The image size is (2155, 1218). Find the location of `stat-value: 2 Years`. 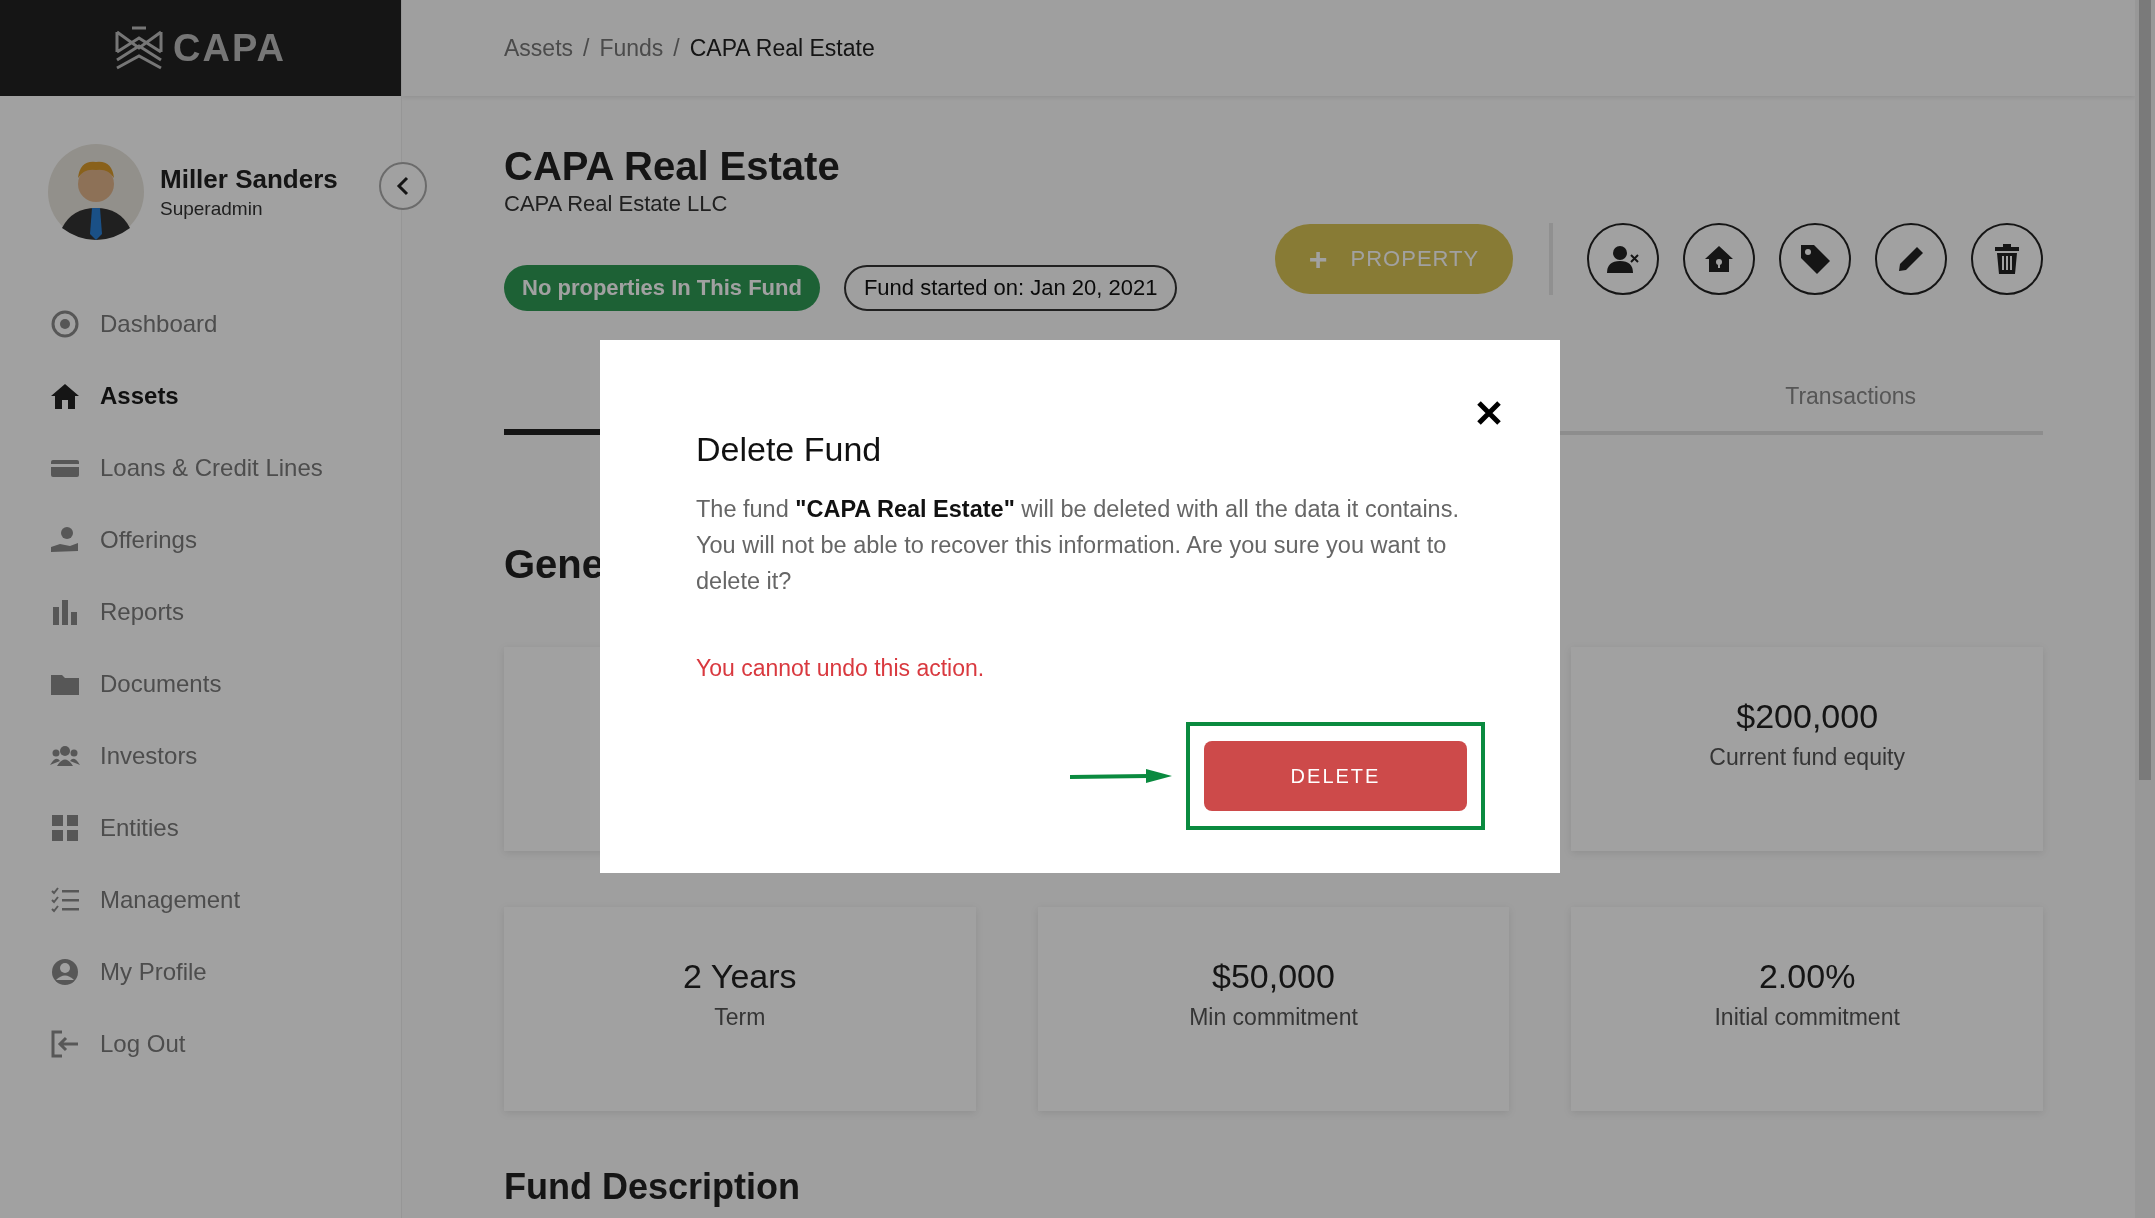

stat-value: 2 Years is located at coordinates (740, 976).